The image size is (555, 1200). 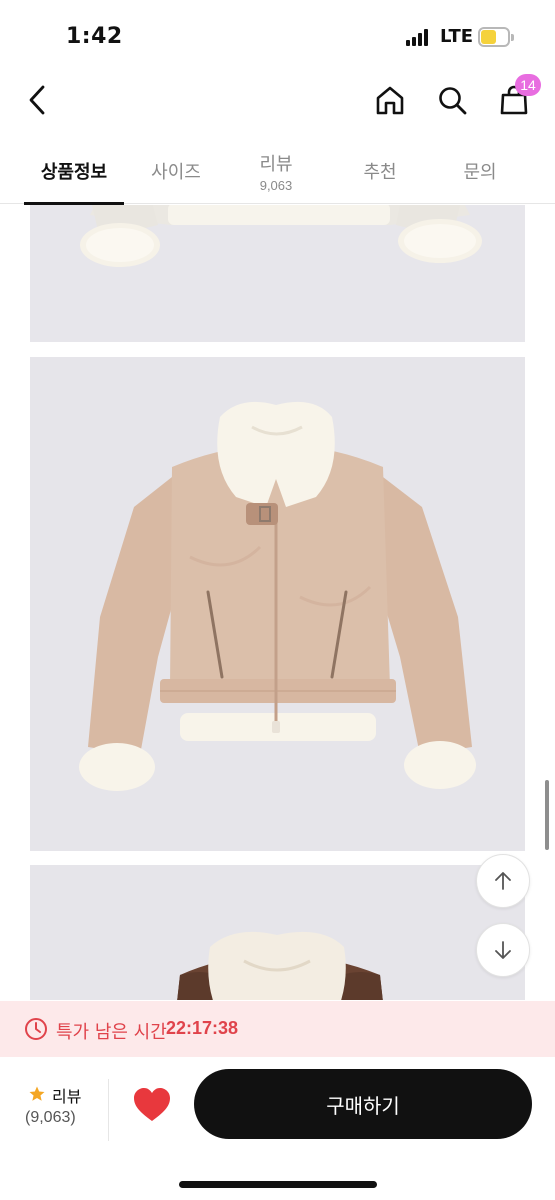 I want to click on page-scrollbar, so click(x=547, y=815).